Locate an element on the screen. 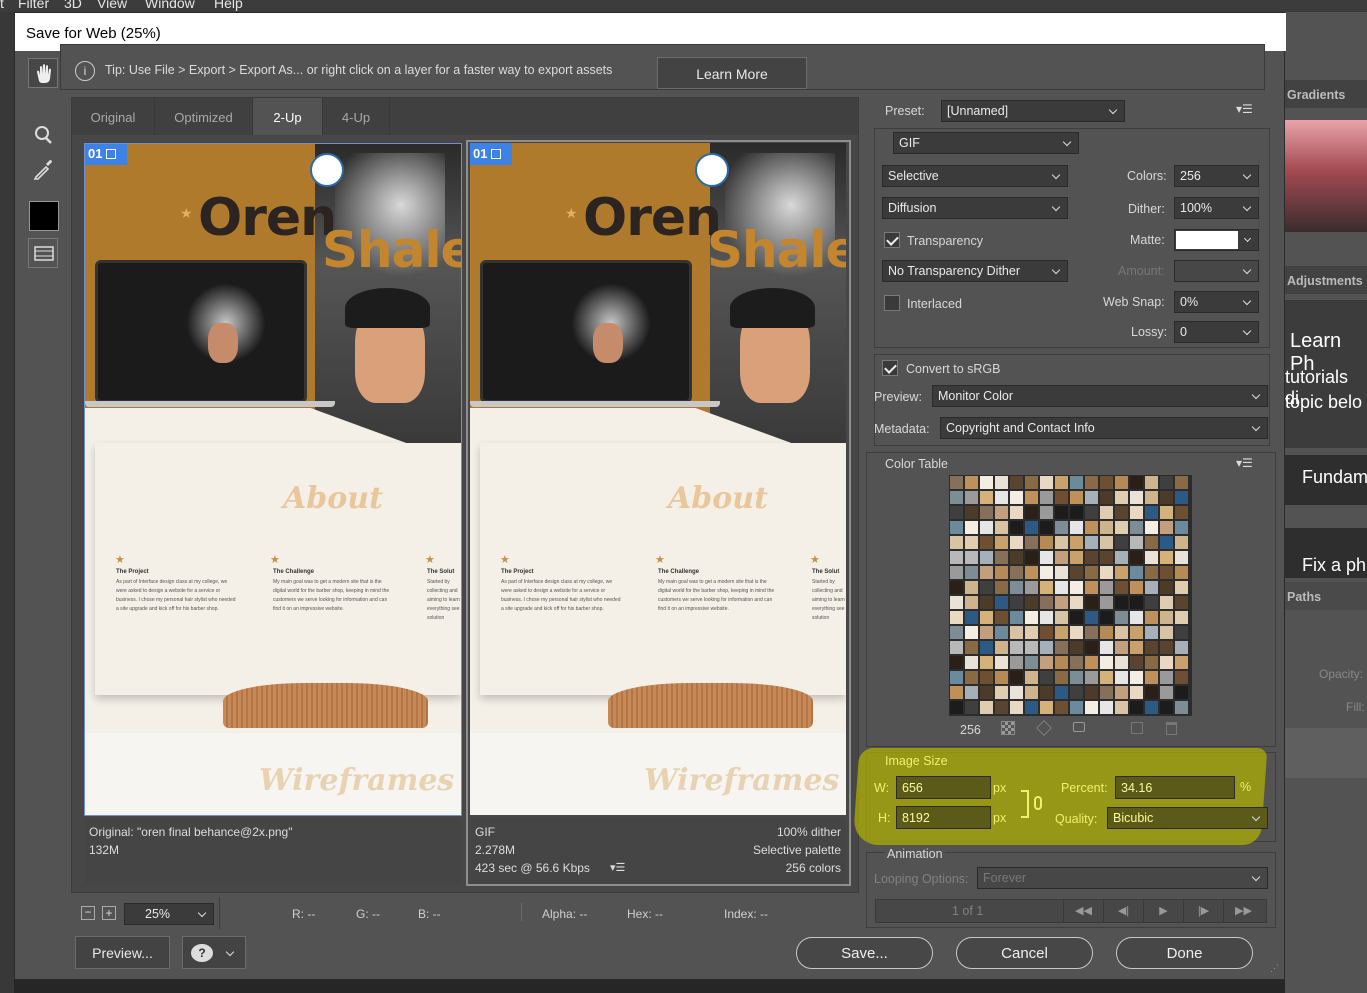 The image size is (1367, 993). resize-grip-icon: ⋰ is located at coordinates (1274, 968).